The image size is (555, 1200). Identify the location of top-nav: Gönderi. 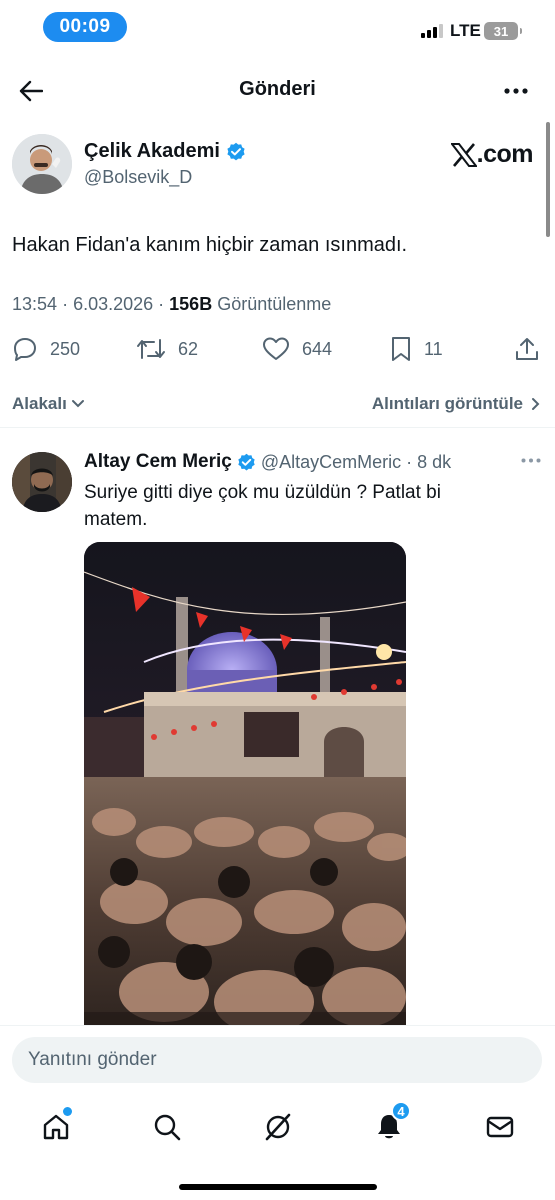
(277, 90).